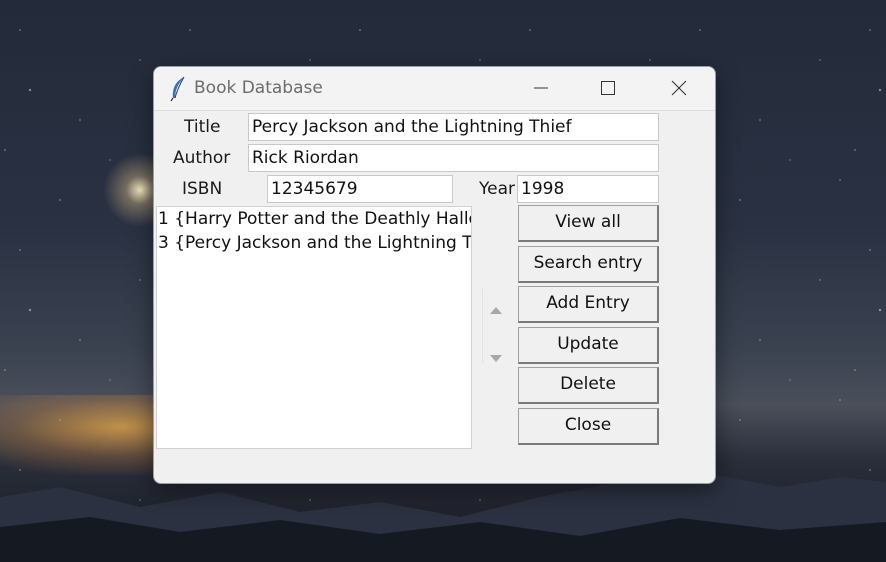  Describe the element at coordinates (588, 385) in the screenshot. I see `delete-button: Delete` at that location.